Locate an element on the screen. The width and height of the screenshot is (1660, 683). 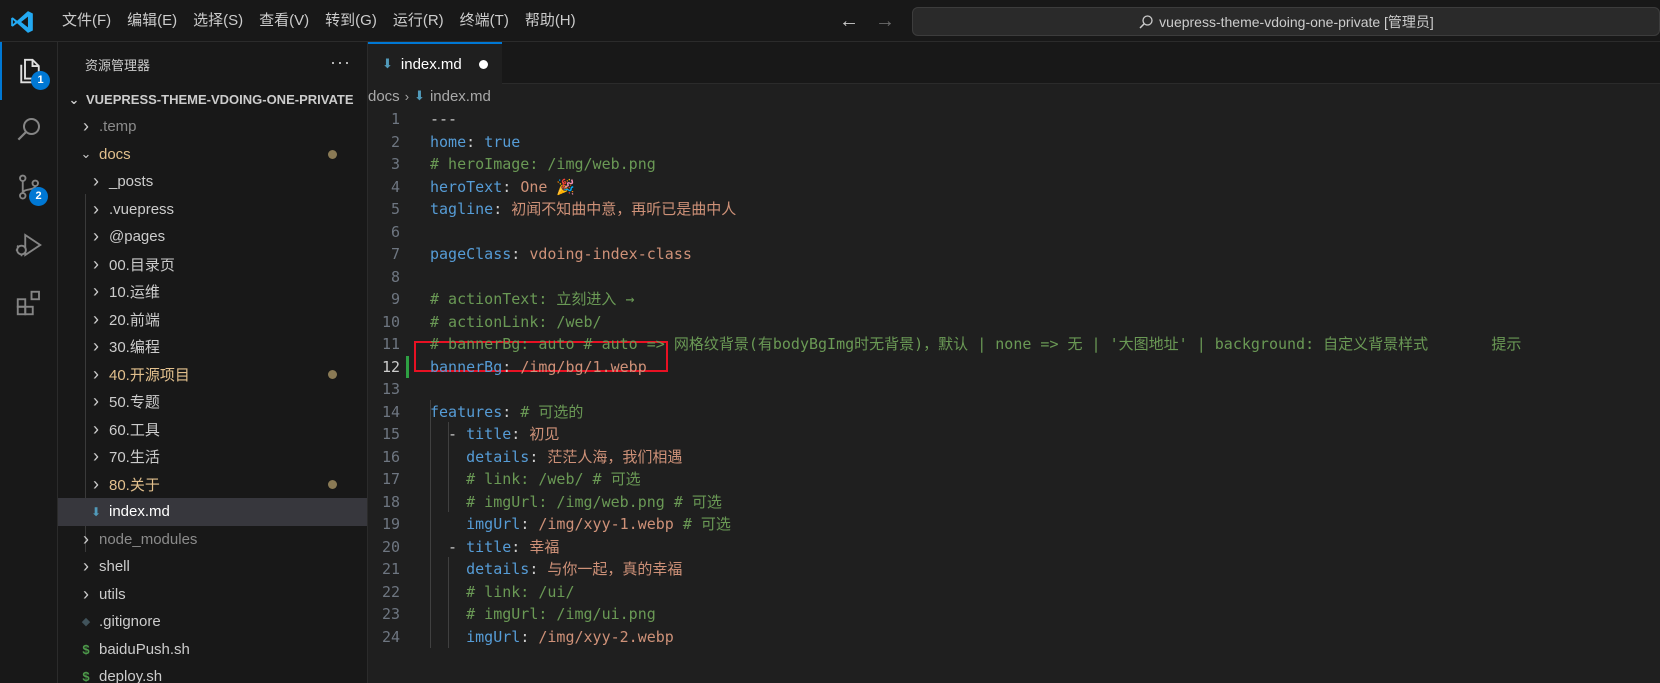
code-token: 幸福 is located at coordinates (544, 546).